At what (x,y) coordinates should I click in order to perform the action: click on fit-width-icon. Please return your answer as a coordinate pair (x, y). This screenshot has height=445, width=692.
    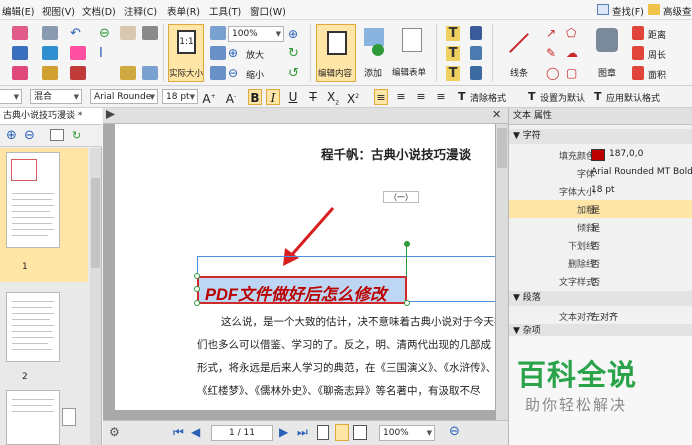
    Looking at the image, I should click on (218, 53).